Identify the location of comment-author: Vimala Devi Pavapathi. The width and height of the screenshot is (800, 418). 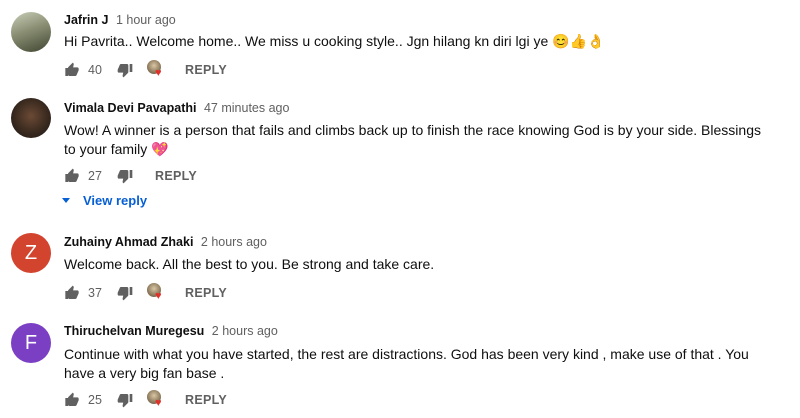
(130, 108).